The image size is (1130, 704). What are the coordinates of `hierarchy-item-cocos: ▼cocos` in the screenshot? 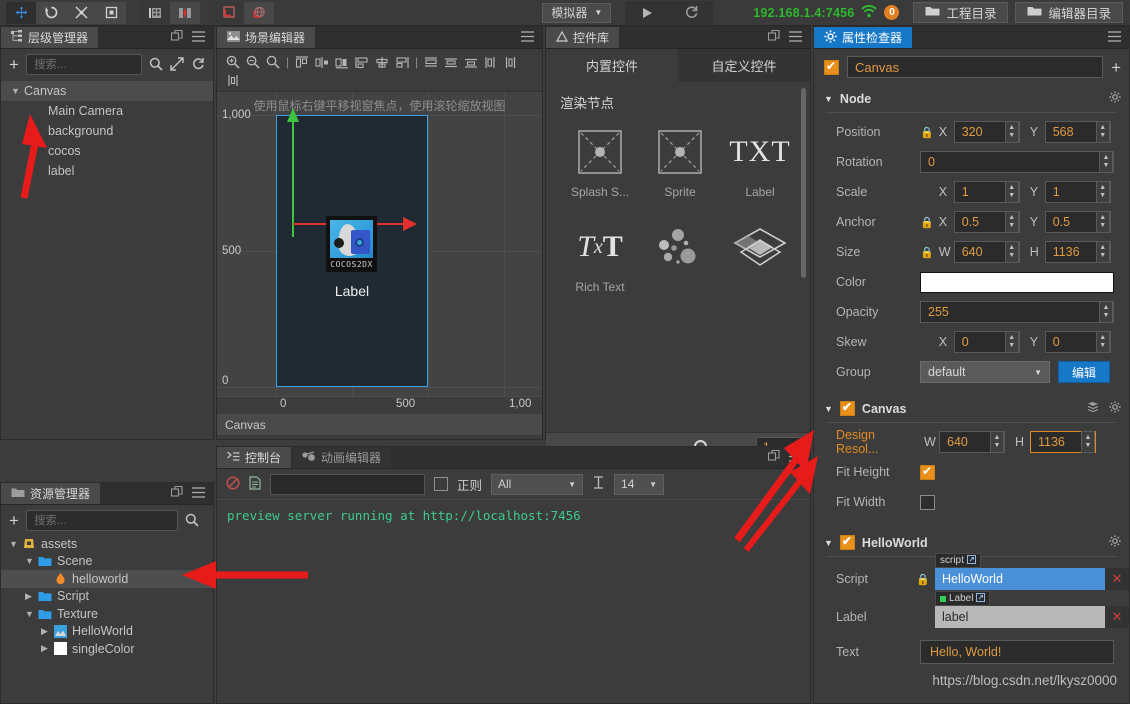 It's located at (107, 151).